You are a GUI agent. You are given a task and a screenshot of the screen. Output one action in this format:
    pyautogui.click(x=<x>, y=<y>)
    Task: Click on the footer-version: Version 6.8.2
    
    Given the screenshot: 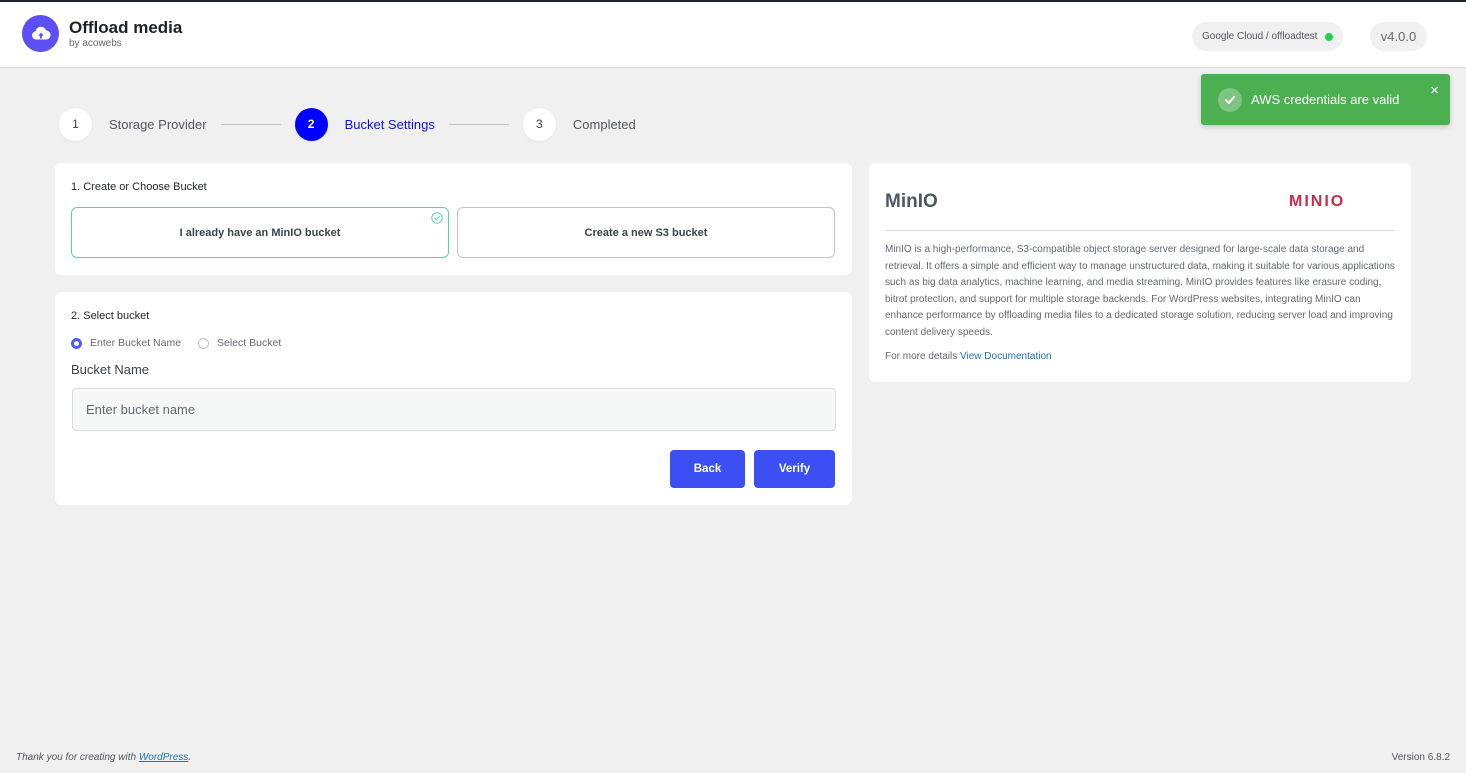 What is the action you would take?
    pyautogui.click(x=1420, y=757)
    